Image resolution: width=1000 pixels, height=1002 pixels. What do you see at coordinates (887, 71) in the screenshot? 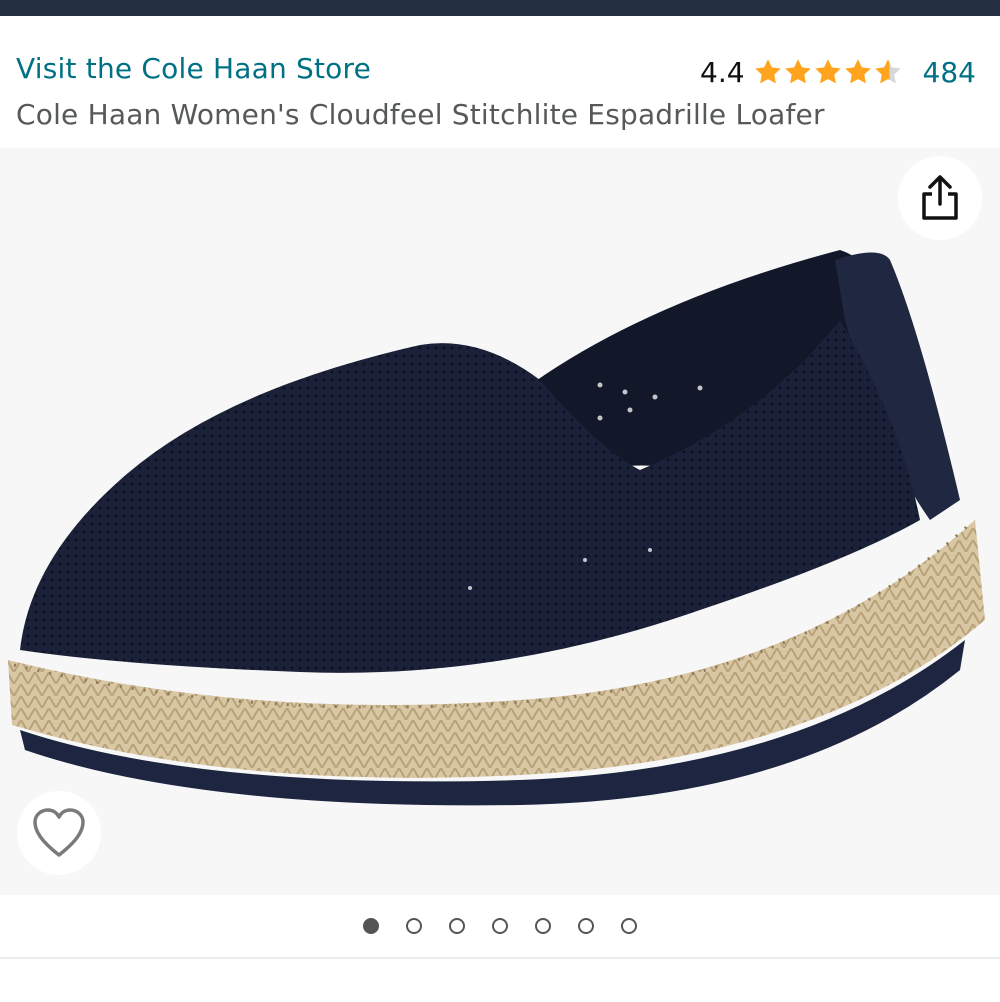
I see `star-half-icon` at bounding box center [887, 71].